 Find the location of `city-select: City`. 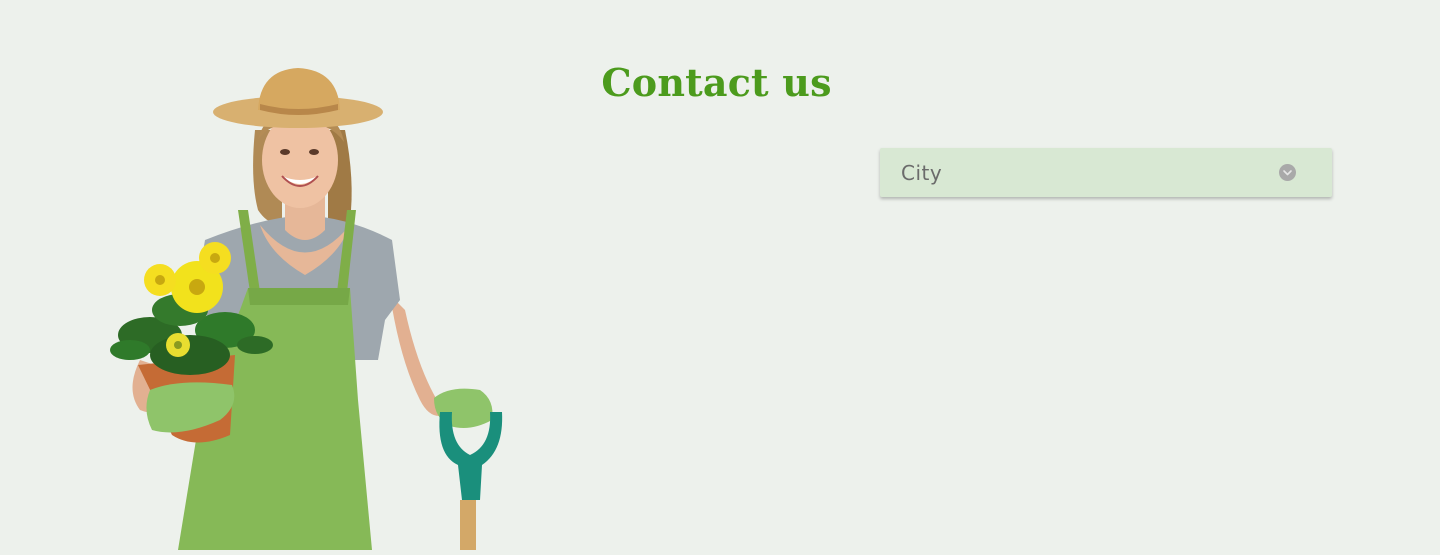

city-select: City is located at coordinates (1106, 172).